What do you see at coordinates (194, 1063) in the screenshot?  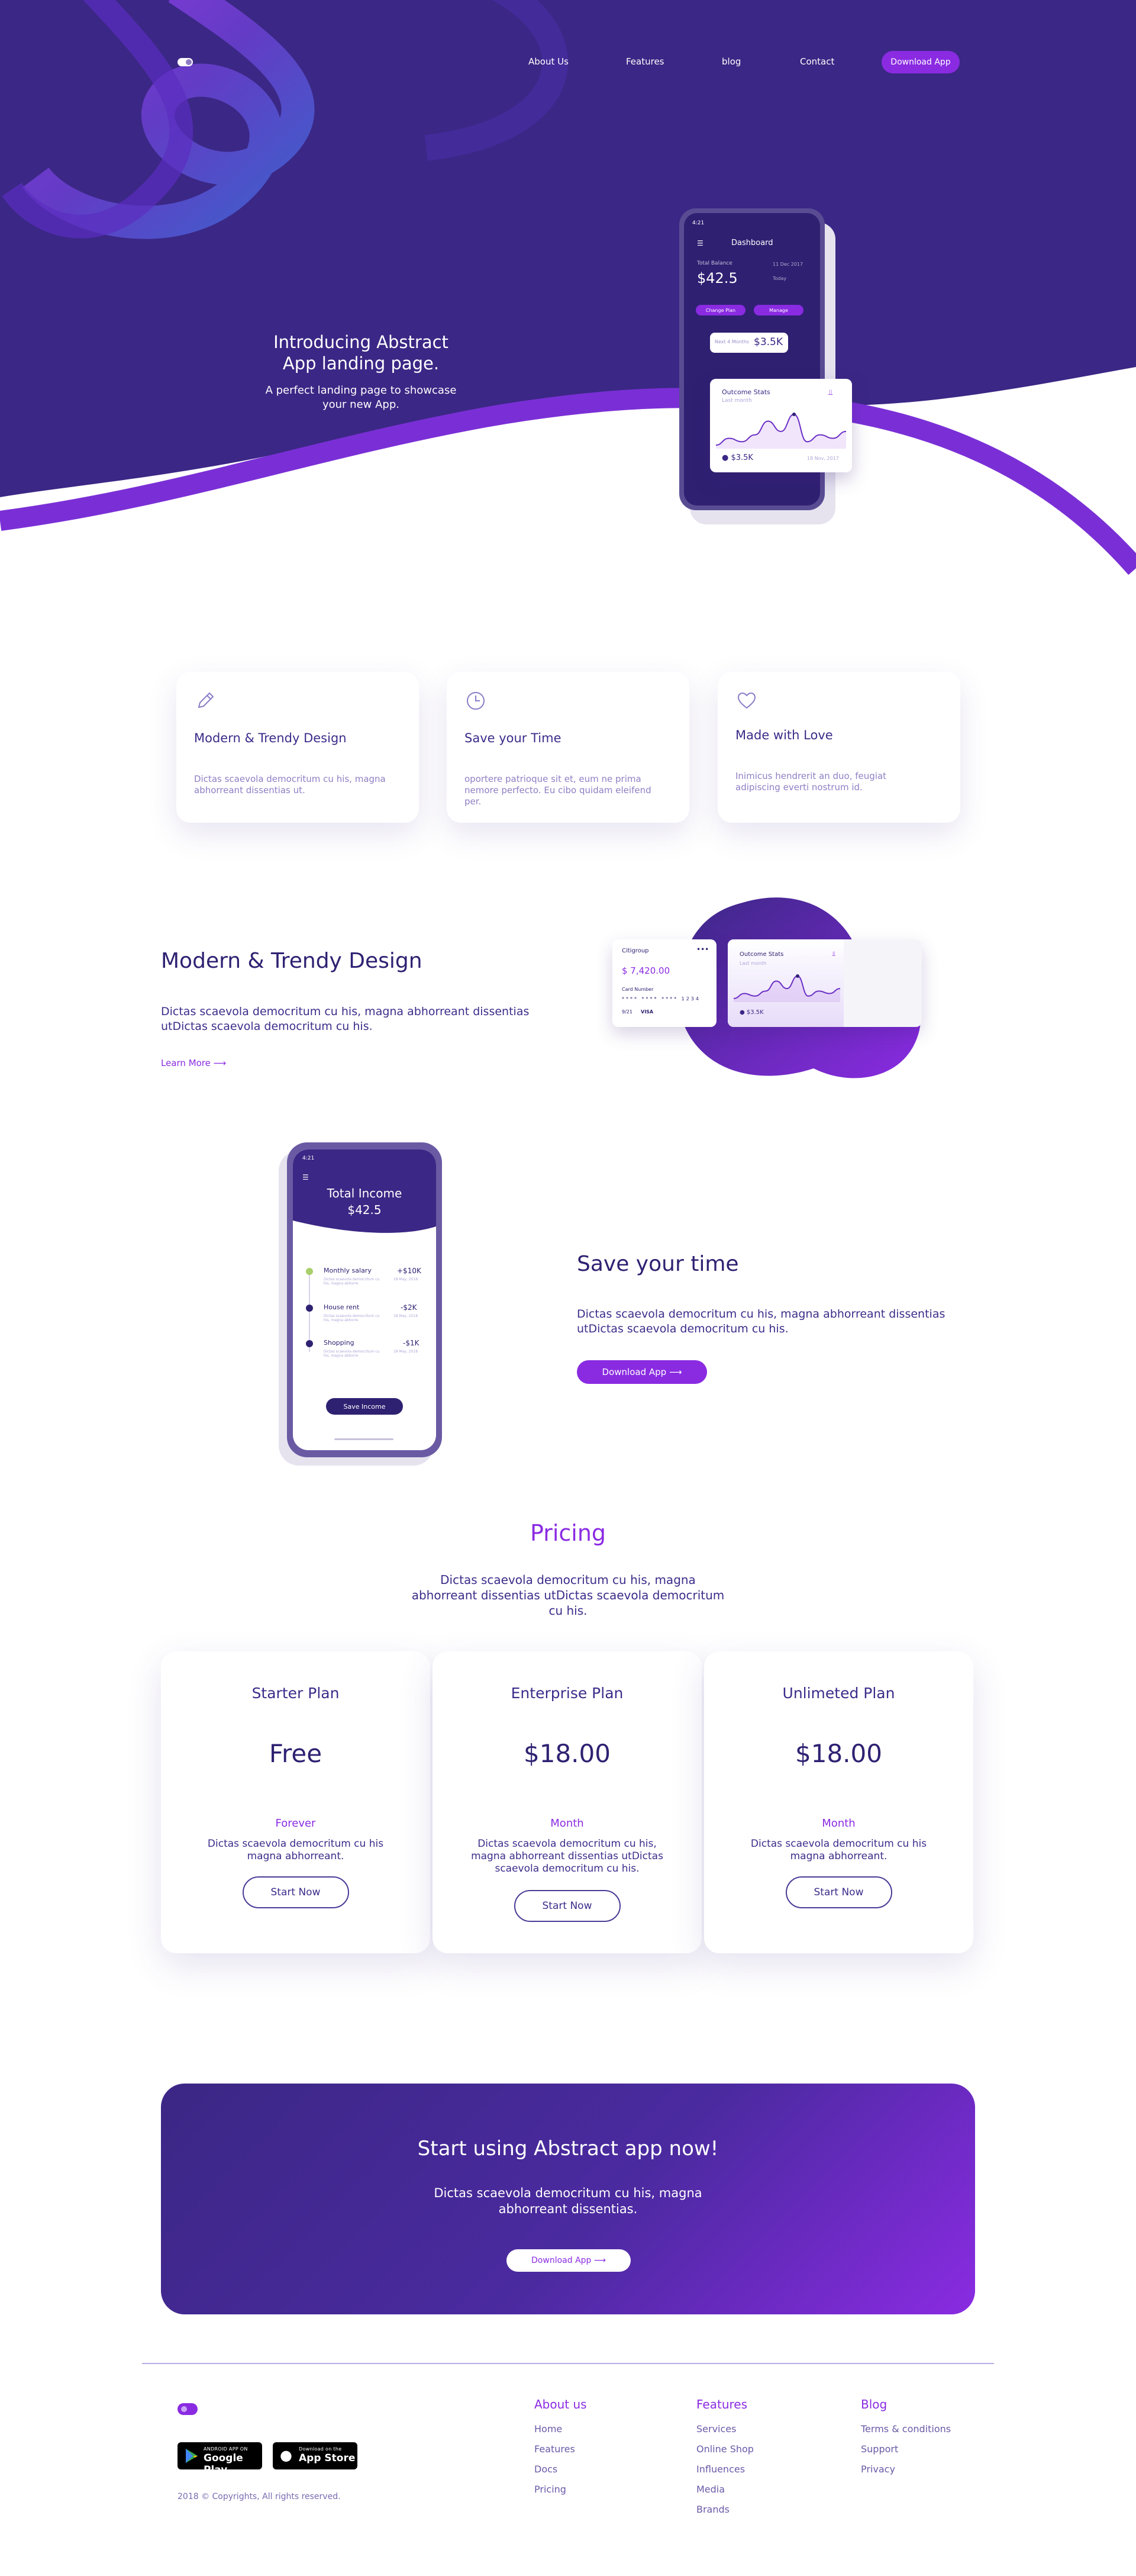 I see `learn-more-link: Learn More ⟶` at bounding box center [194, 1063].